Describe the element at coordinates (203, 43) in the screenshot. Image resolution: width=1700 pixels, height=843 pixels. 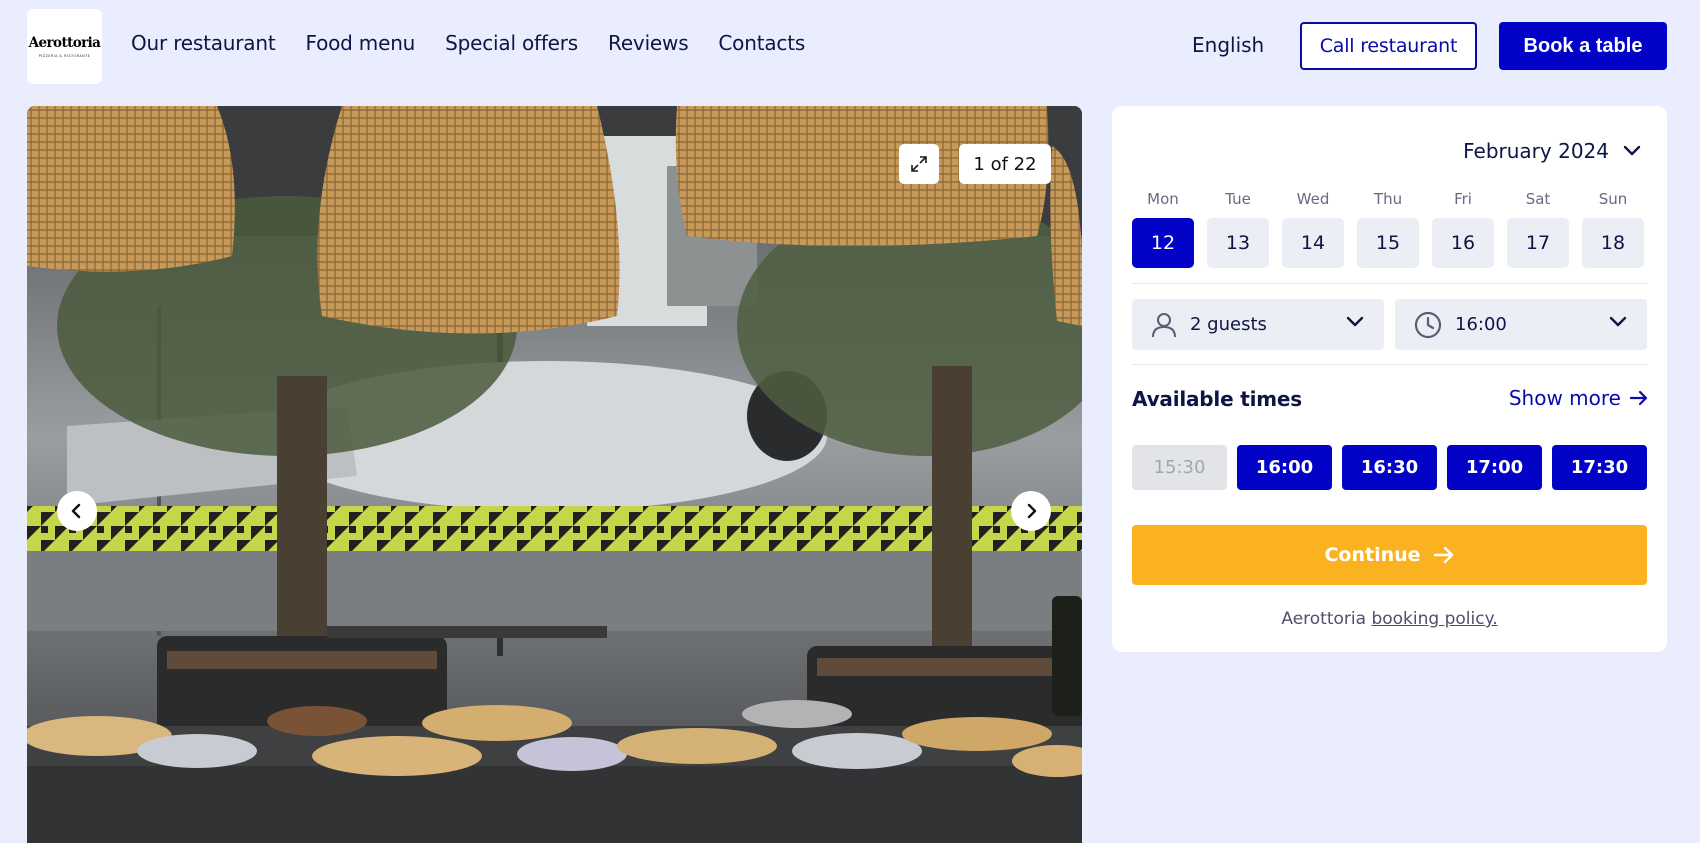
I see `nav-our-restaurant: Our restaurant` at that location.